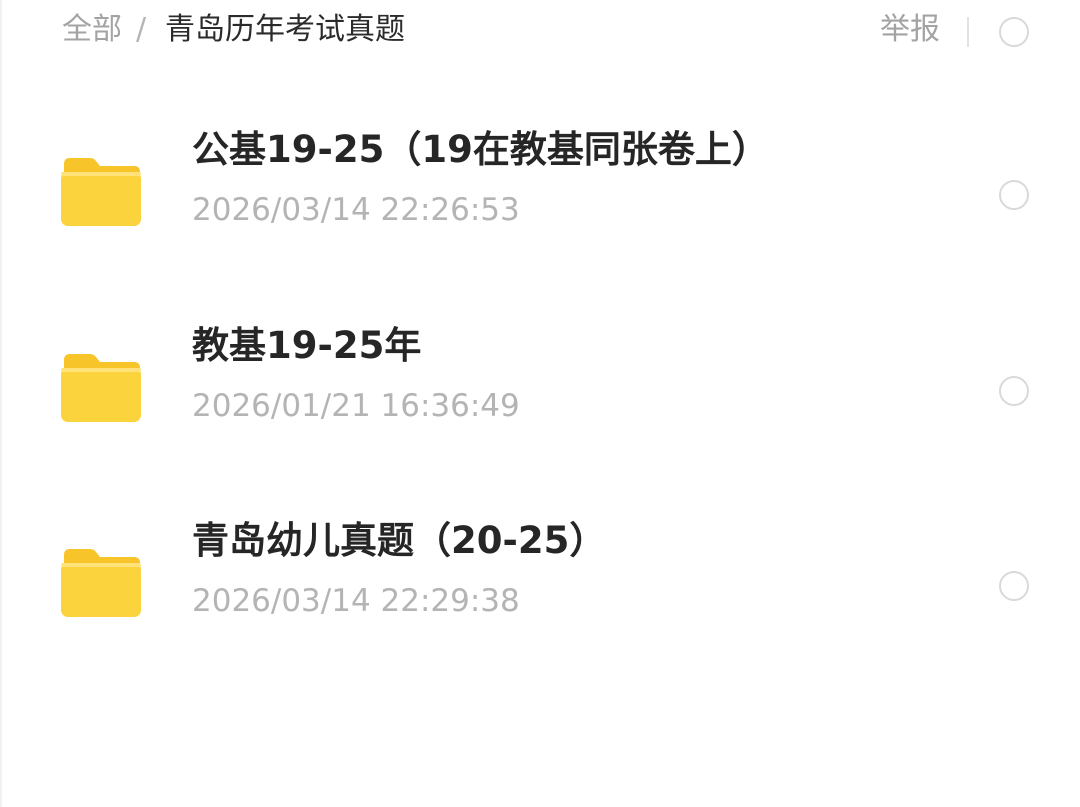 The height and width of the screenshot is (807, 1080). What do you see at coordinates (910, 30) in the screenshot?
I see `report-button: 举报` at bounding box center [910, 30].